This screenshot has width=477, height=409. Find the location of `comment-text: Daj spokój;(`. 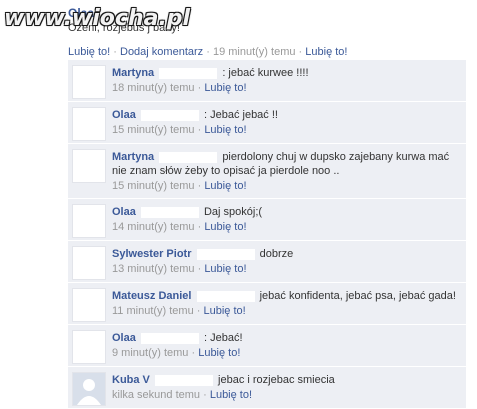

comment-text: Daj spokój;( is located at coordinates (233, 212).